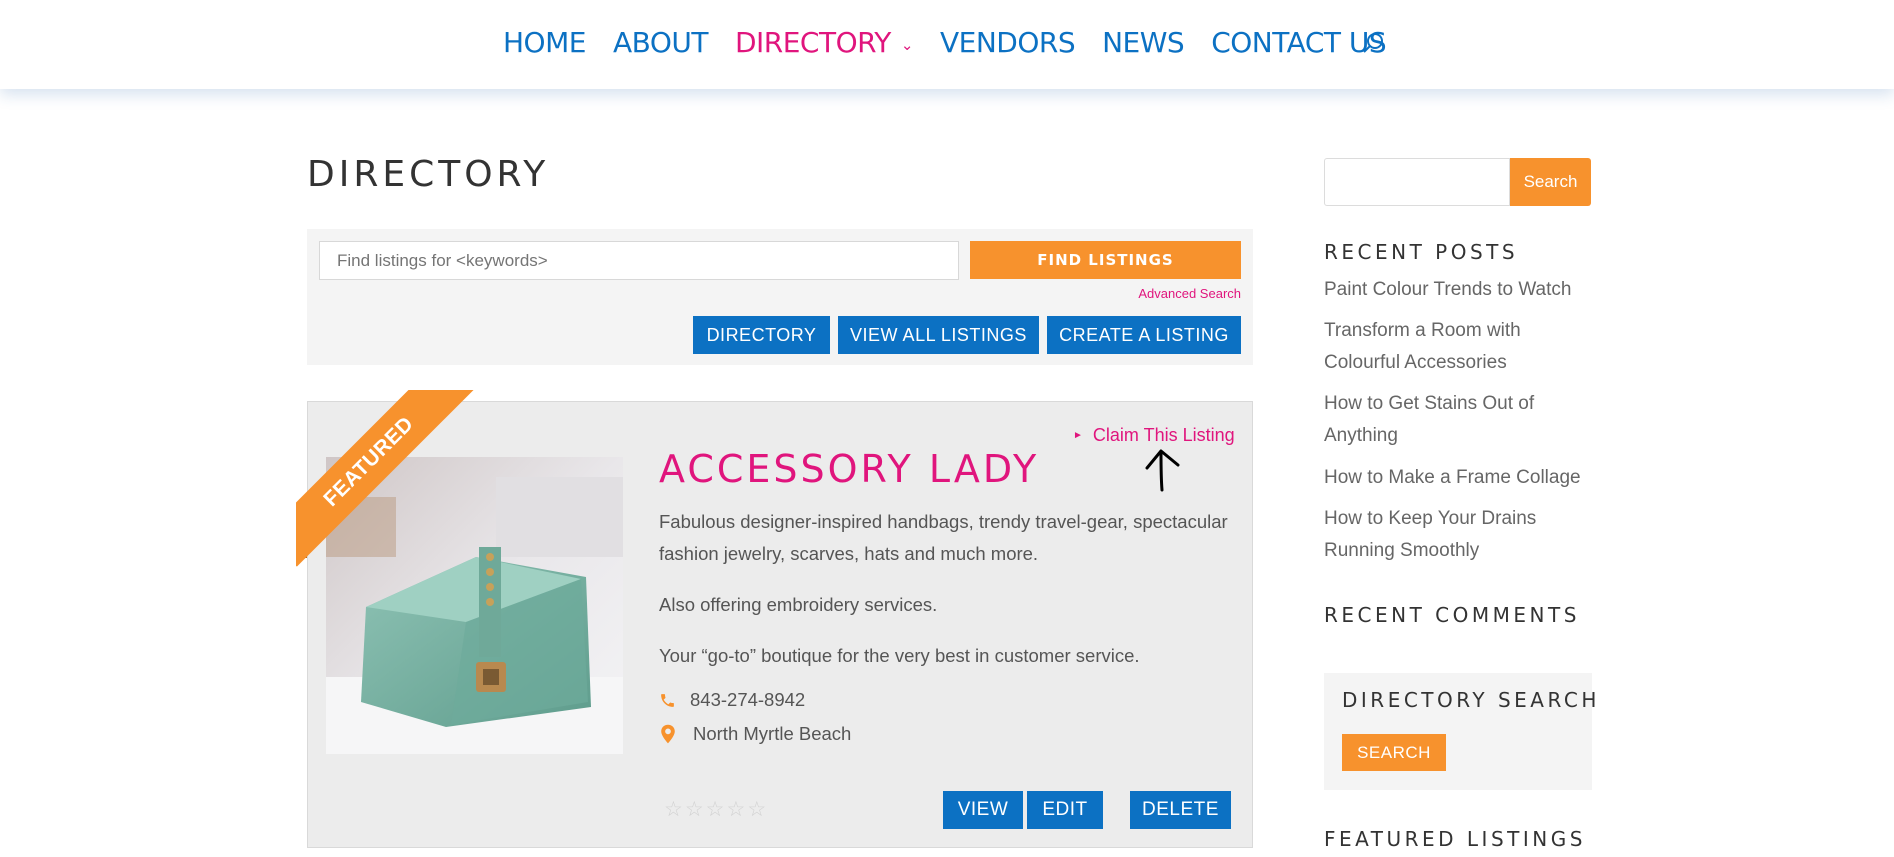 The width and height of the screenshot is (1894, 857). What do you see at coordinates (747, 700) in the screenshot?
I see `phone-number: 843-274-8942` at bounding box center [747, 700].